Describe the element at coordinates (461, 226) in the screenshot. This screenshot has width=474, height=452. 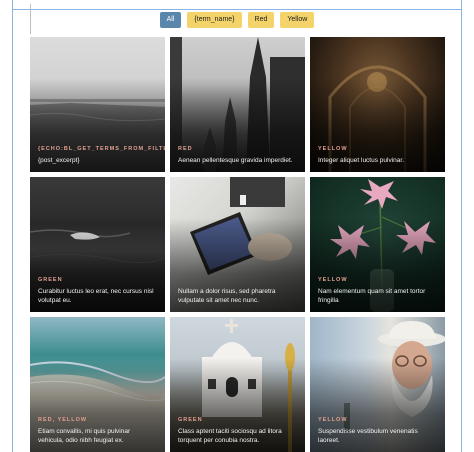
I see `editor-guide-right` at that location.